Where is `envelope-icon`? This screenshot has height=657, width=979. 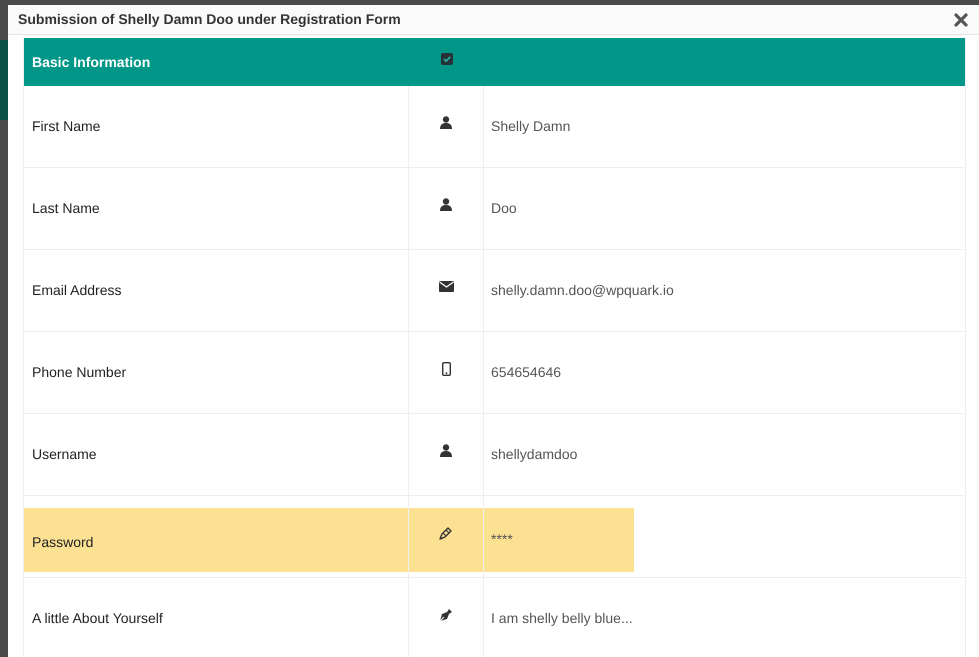
envelope-icon is located at coordinates (446, 286).